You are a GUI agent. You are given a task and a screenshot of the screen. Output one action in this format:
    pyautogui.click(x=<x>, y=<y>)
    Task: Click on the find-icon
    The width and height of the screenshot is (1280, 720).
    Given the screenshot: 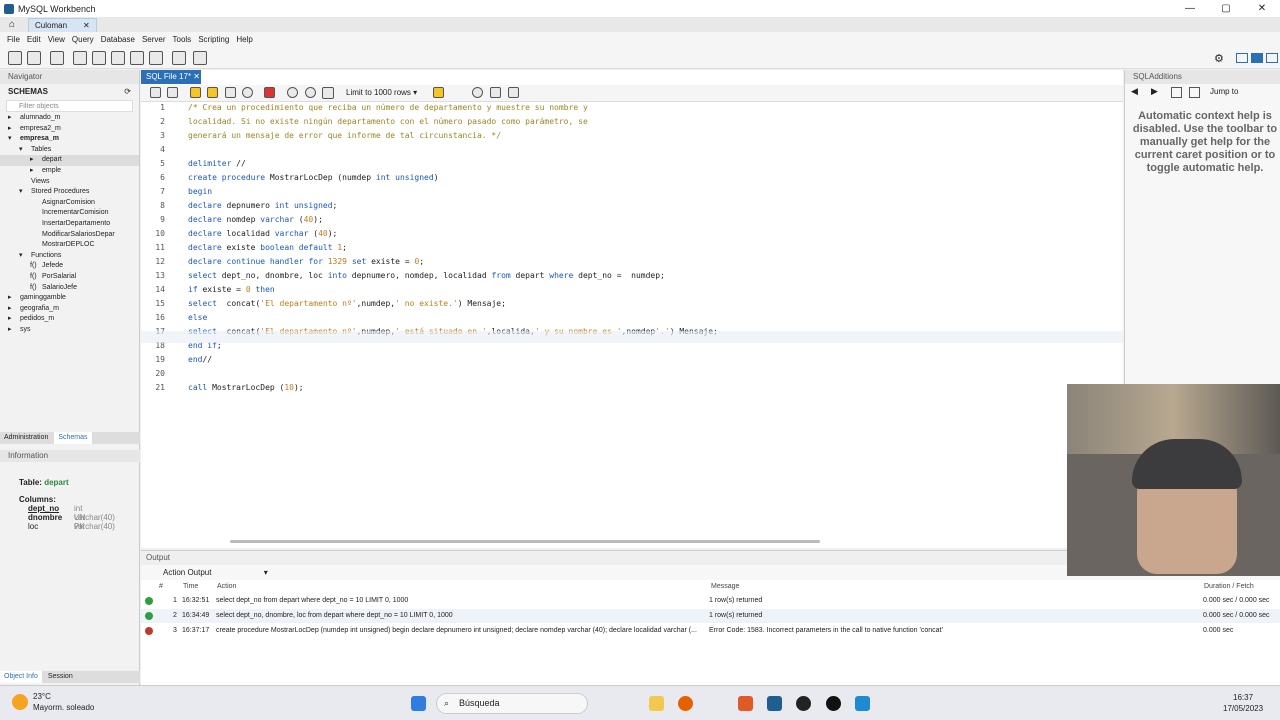 What is the action you would take?
    pyautogui.click(x=477, y=92)
    